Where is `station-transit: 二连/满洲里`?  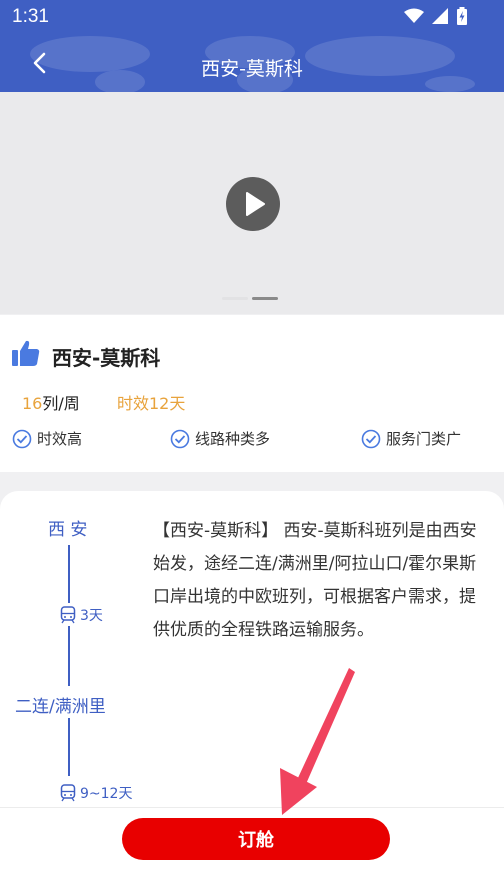
station-transit: 二连/满洲里 is located at coordinates (60, 707).